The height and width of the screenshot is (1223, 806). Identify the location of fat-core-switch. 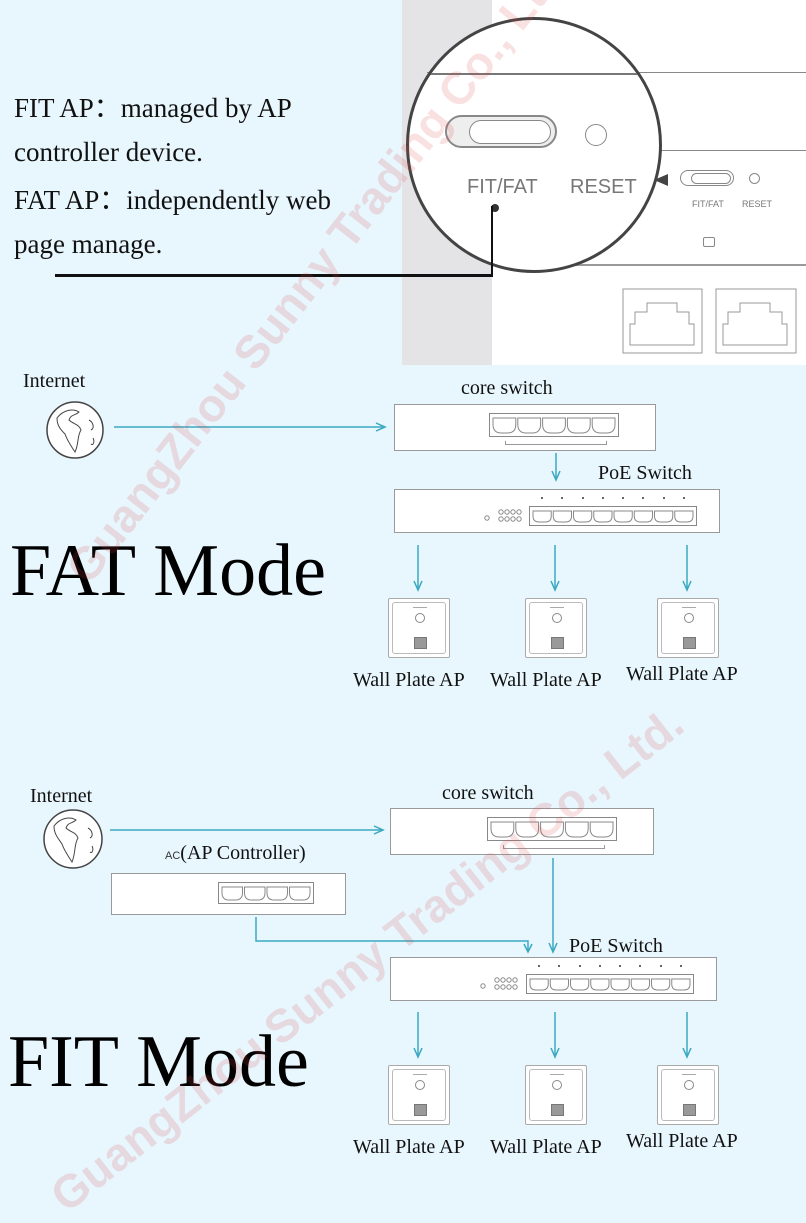
(525, 427).